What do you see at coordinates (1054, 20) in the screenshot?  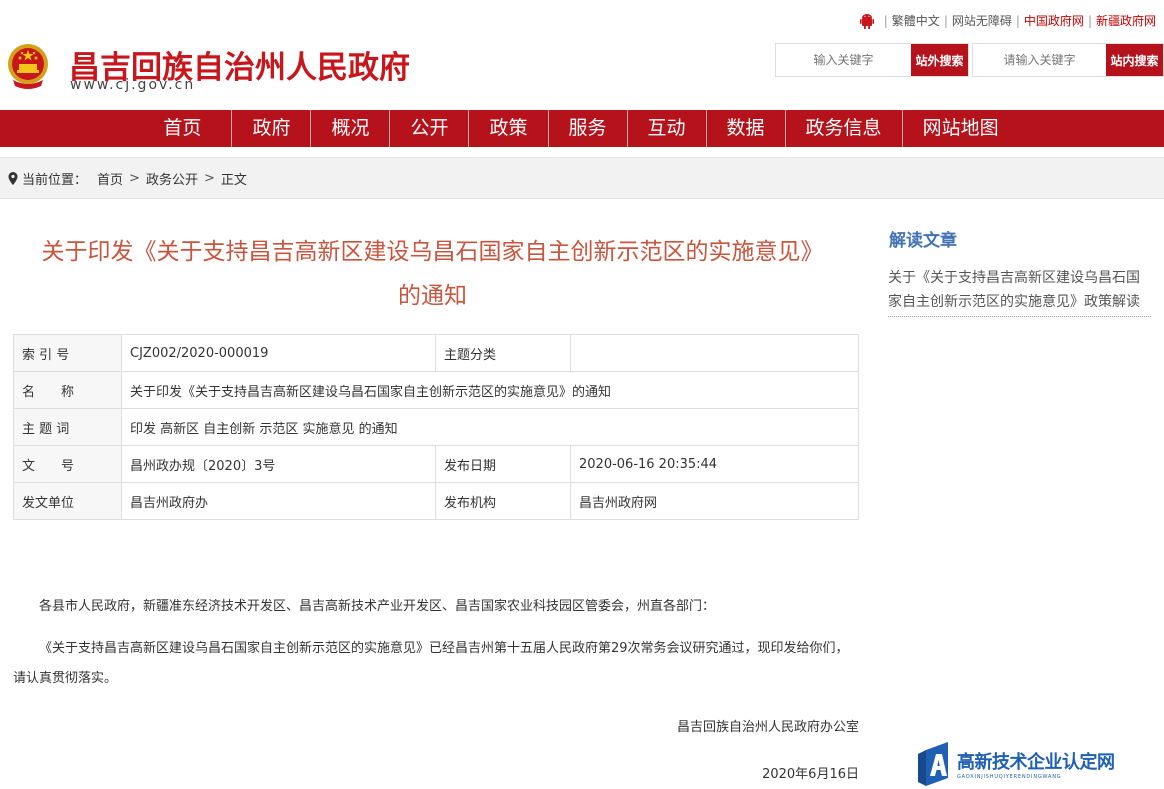 I see `china-gov-link: 中国政府网` at bounding box center [1054, 20].